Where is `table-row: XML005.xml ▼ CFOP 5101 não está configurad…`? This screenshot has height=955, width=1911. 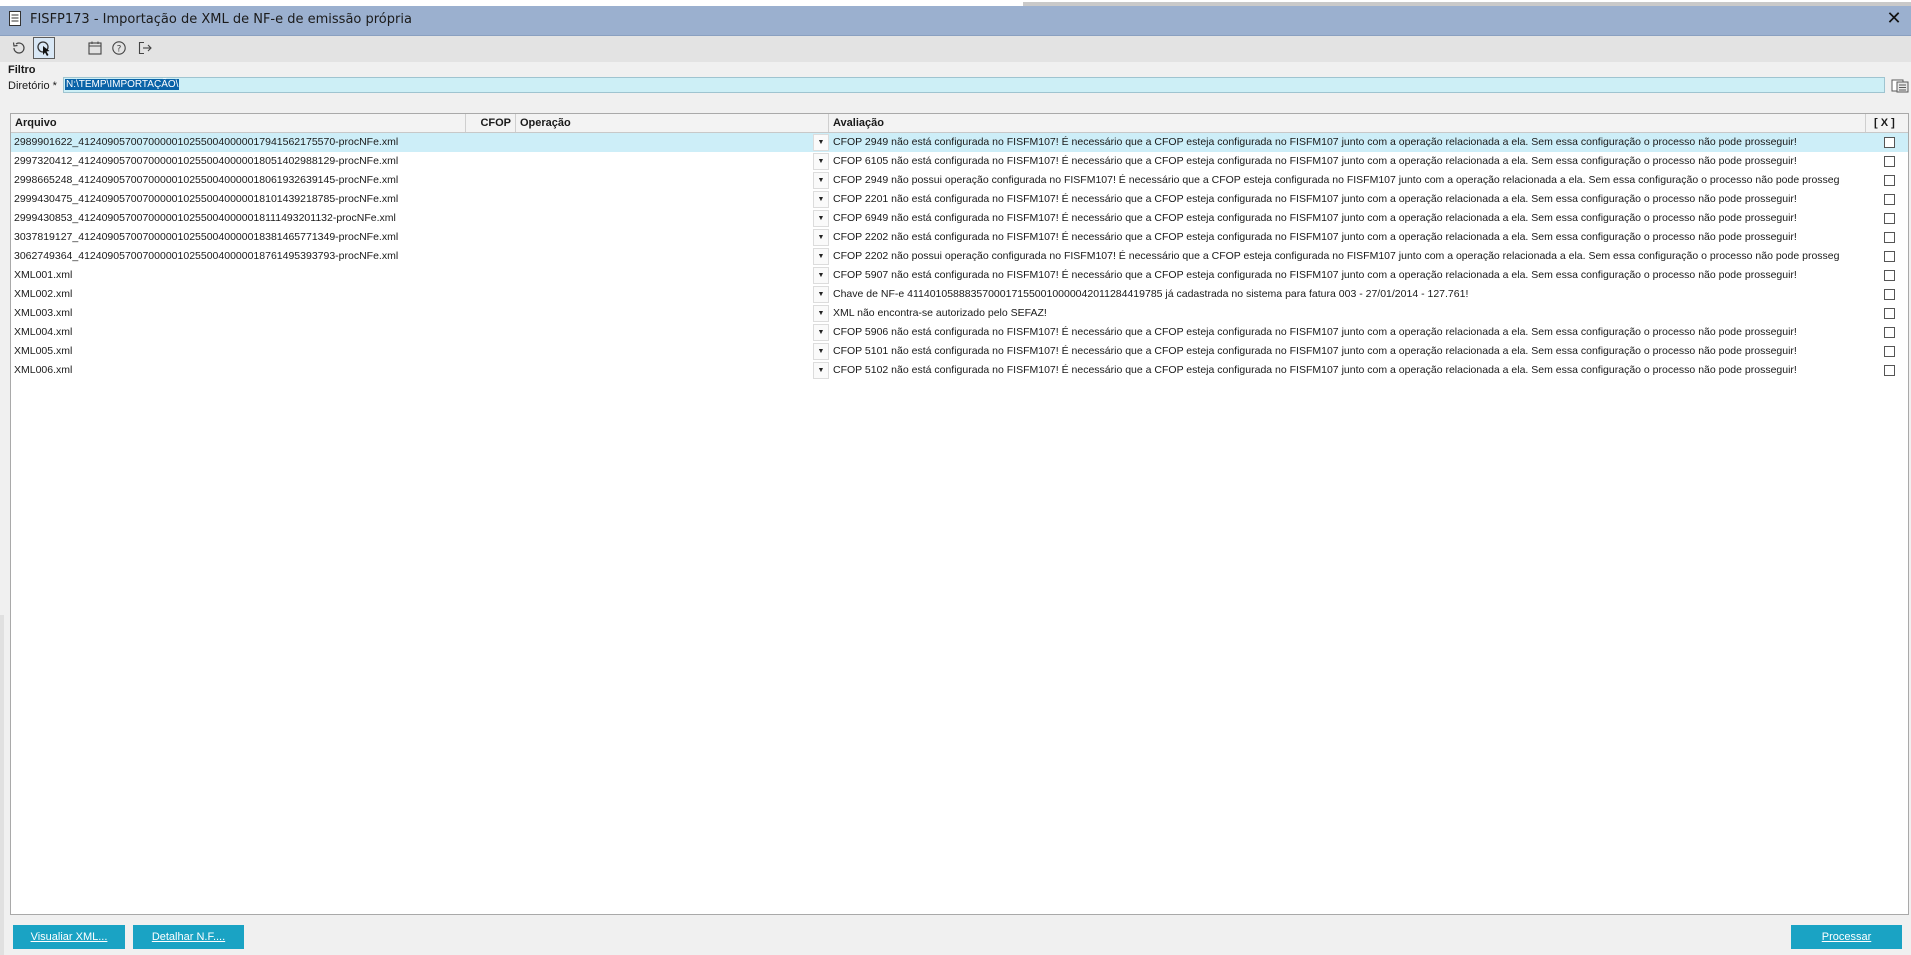
table-row: XML005.xml ▼ CFOP 5101 não está configurad… is located at coordinates (959, 351).